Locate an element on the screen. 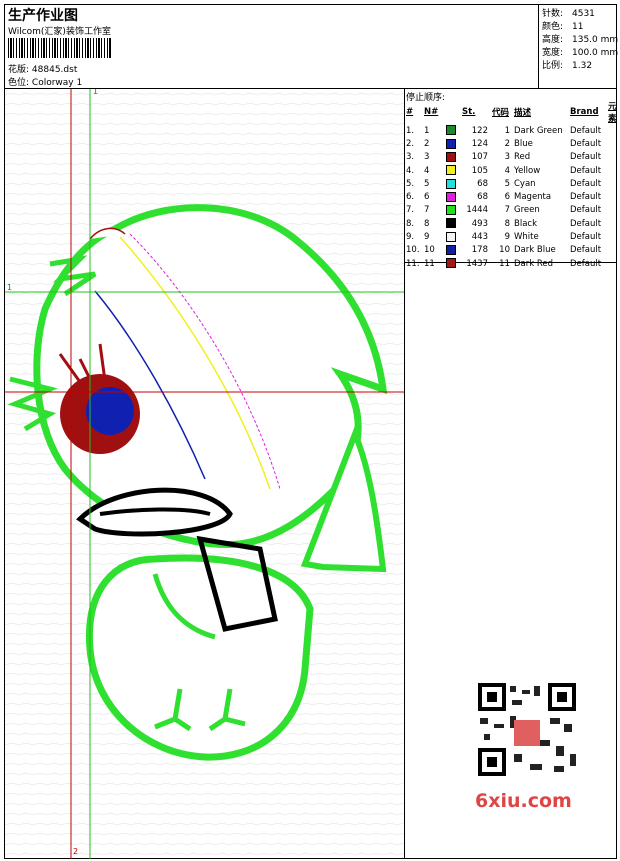 This screenshot has height=861, width=620. info-stitches: 针数: 4531 is located at coordinates (568, 14).